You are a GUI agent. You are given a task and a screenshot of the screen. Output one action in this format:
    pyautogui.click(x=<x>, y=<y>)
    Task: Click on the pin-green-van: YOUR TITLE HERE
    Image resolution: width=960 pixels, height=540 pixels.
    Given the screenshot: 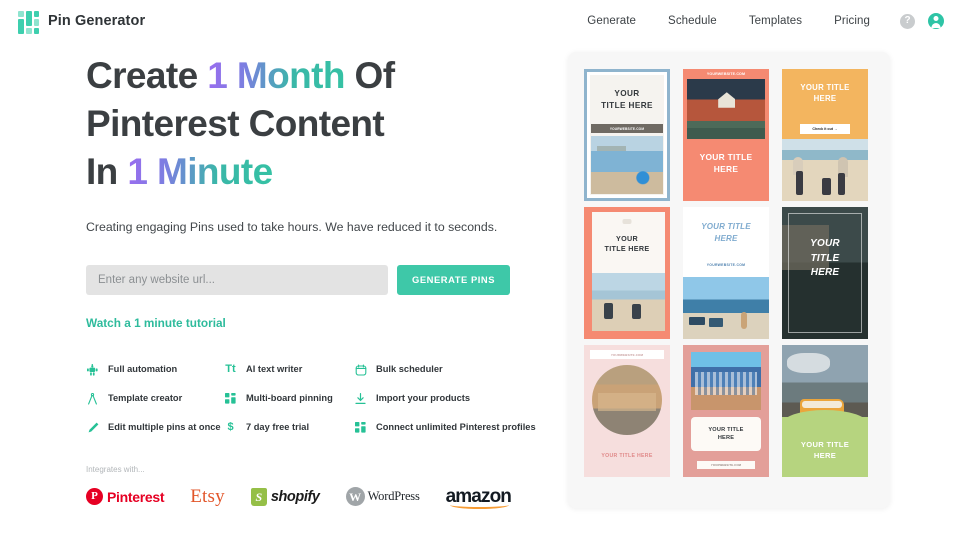 What is the action you would take?
    pyautogui.click(x=825, y=411)
    